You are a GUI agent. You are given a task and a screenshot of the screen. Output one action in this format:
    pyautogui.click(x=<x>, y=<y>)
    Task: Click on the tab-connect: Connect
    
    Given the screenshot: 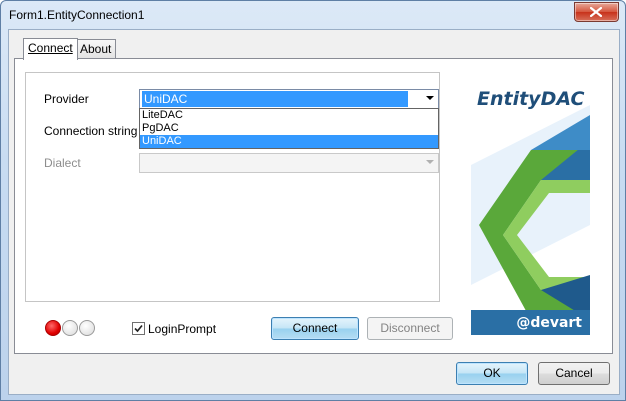 What is the action you would take?
    pyautogui.click(x=50, y=49)
    